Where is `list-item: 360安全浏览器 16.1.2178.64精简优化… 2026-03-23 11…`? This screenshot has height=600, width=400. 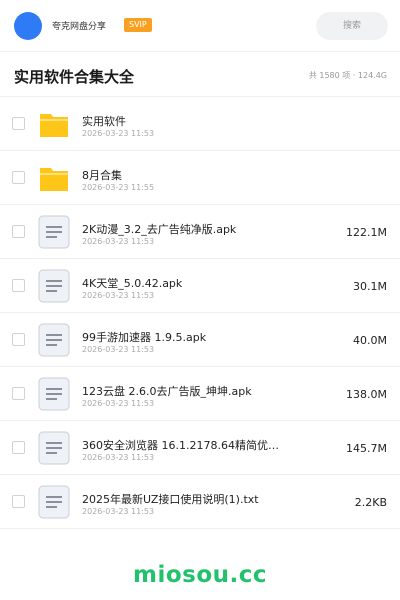
list-item: 360安全浏览器 16.1.2178.64精简优化… 2026-03-23 11… is located at coordinates (200, 448).